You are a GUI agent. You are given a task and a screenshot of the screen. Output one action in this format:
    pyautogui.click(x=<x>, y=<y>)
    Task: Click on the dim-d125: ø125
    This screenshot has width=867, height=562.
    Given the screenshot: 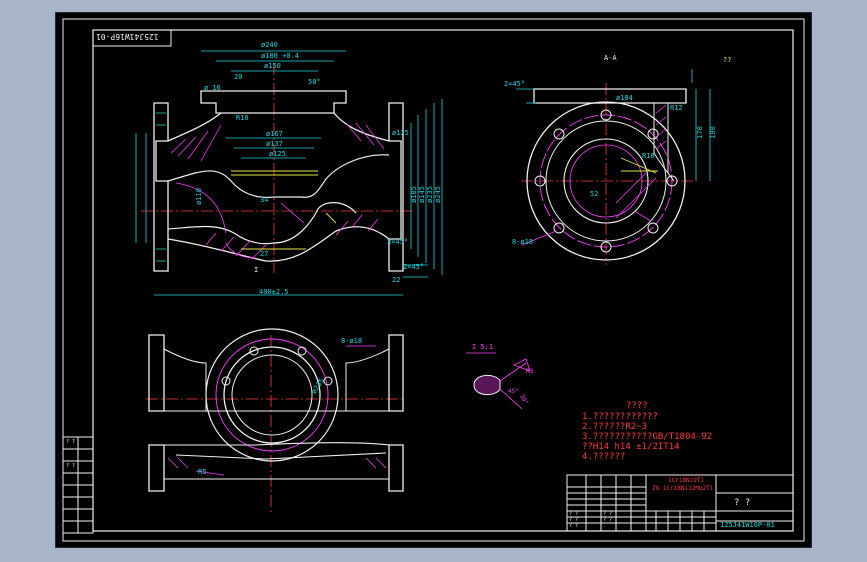 What is the action you would take?
    pyautogui.click(x=277, y=154)
    